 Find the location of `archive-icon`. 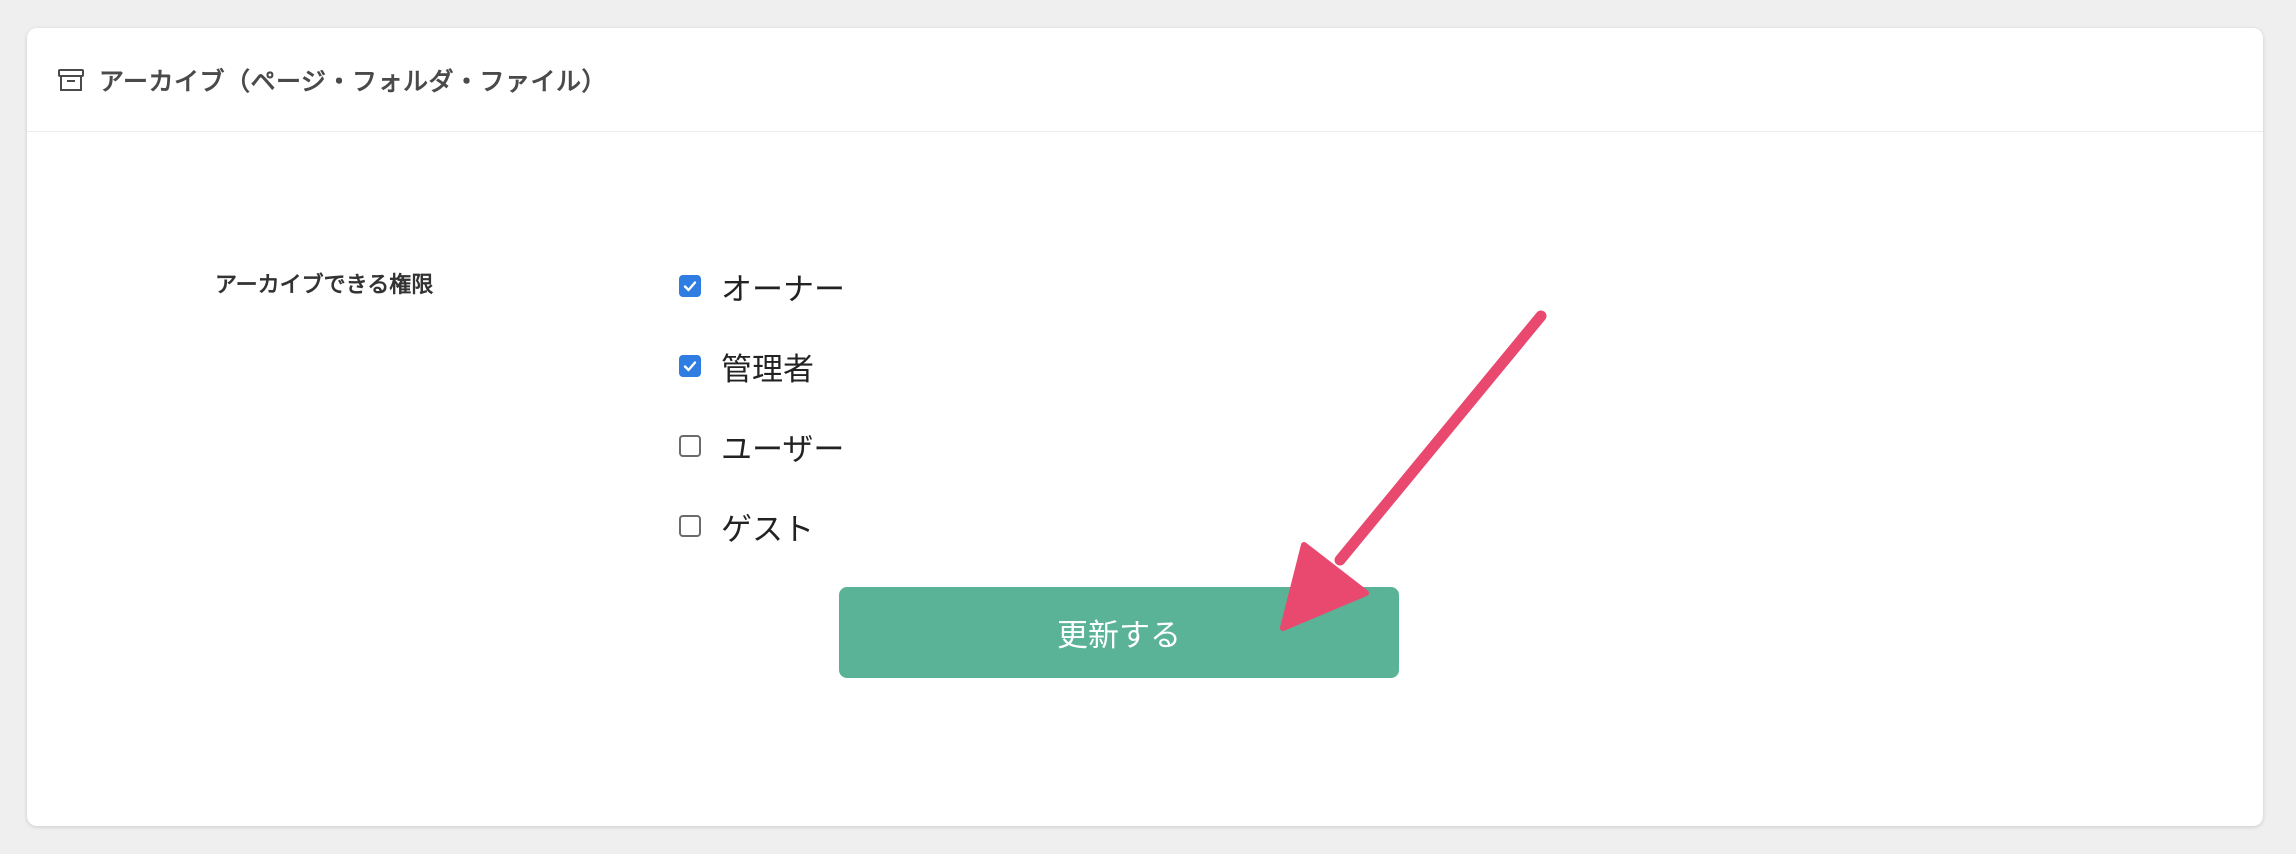

archive-icon is located at coordinates (71, 80).